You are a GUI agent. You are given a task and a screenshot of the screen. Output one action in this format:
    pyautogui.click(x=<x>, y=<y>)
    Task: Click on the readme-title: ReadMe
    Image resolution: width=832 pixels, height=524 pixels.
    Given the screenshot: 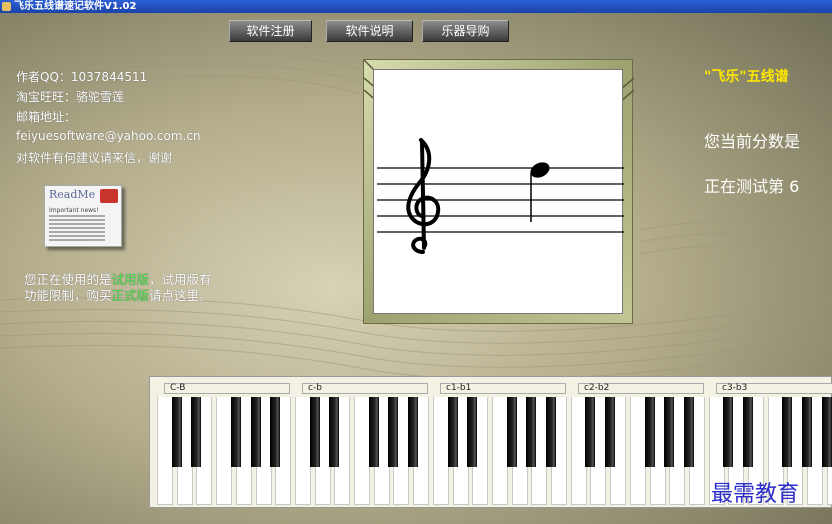 What is the action you would take?
    pyautogui.click(x=72, y=194)
    